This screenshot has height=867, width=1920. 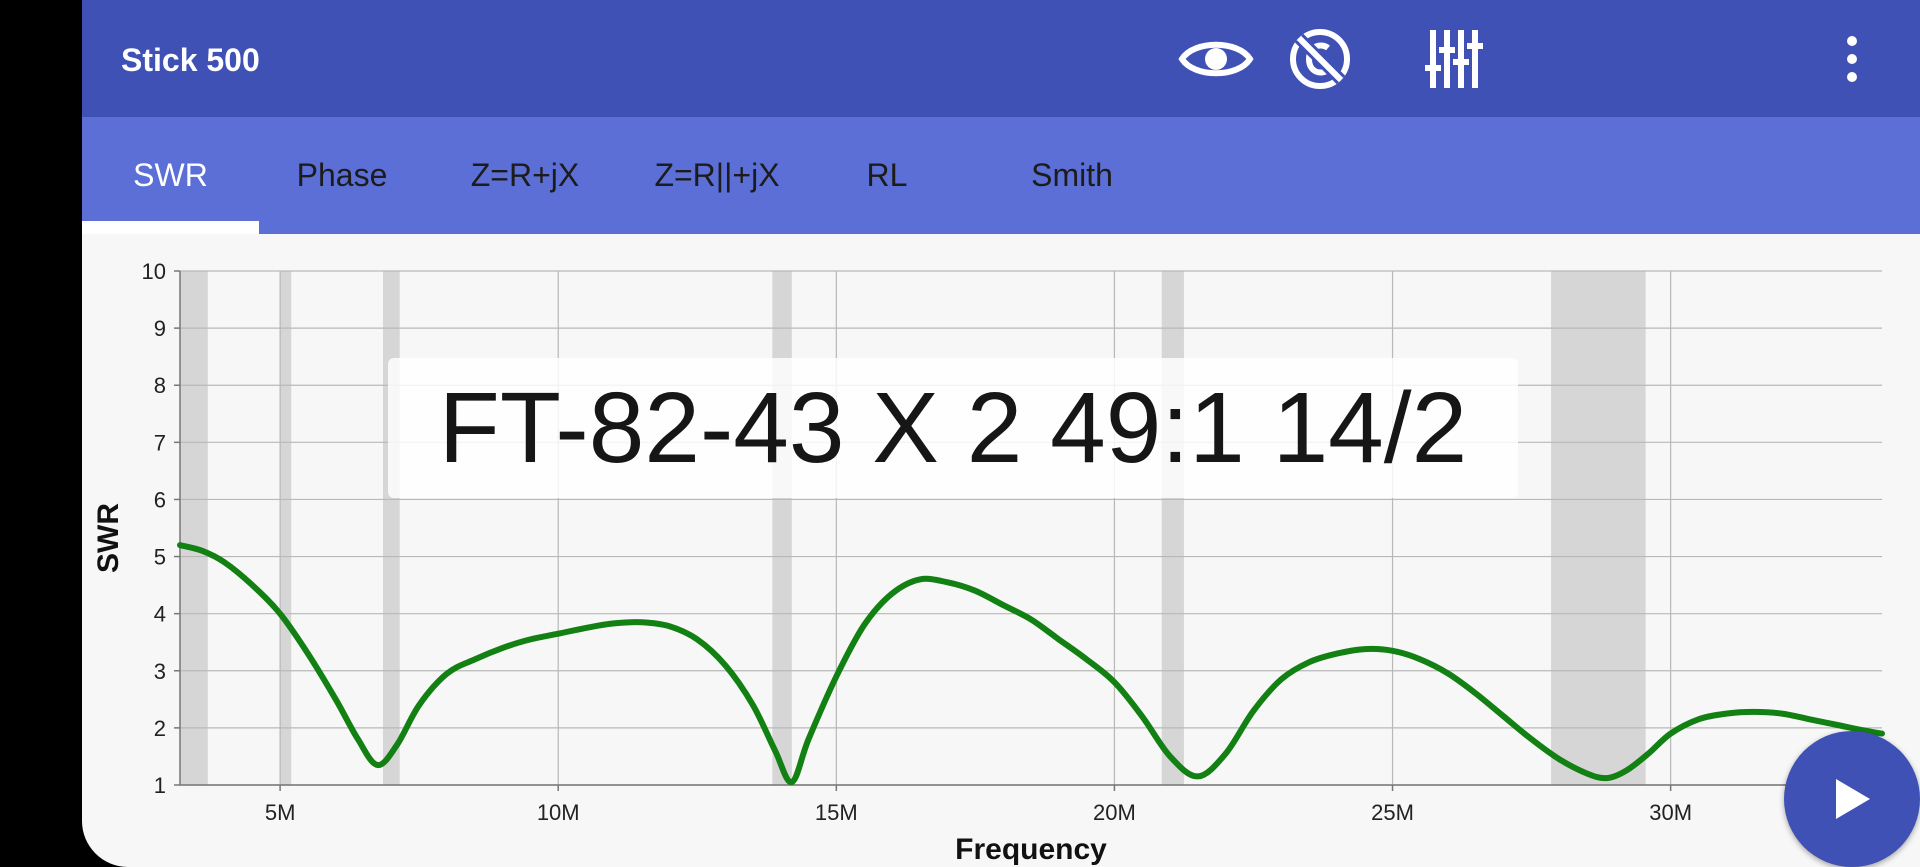 I want to click on tab-smith: Smith, so click(x=1072, y=175).